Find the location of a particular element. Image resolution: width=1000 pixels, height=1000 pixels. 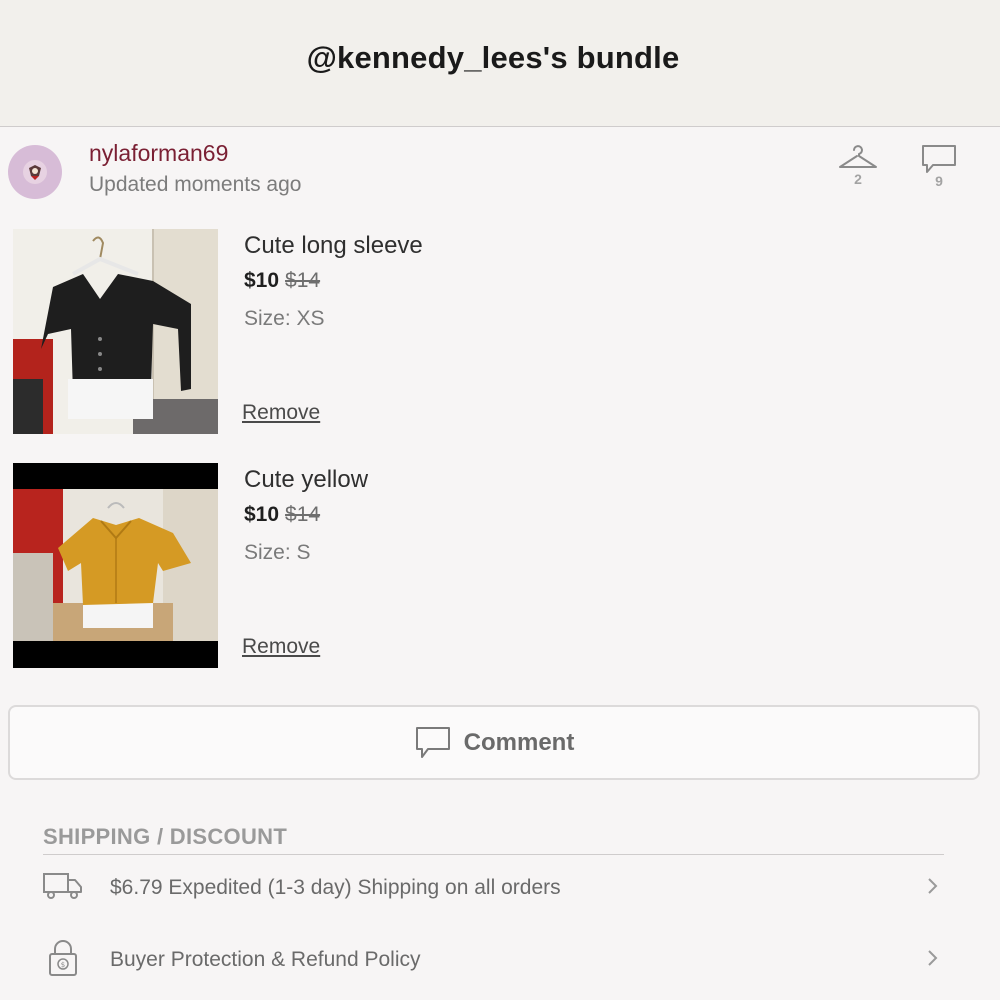

comments-stat: 9 is located at coordinates (939, 166).